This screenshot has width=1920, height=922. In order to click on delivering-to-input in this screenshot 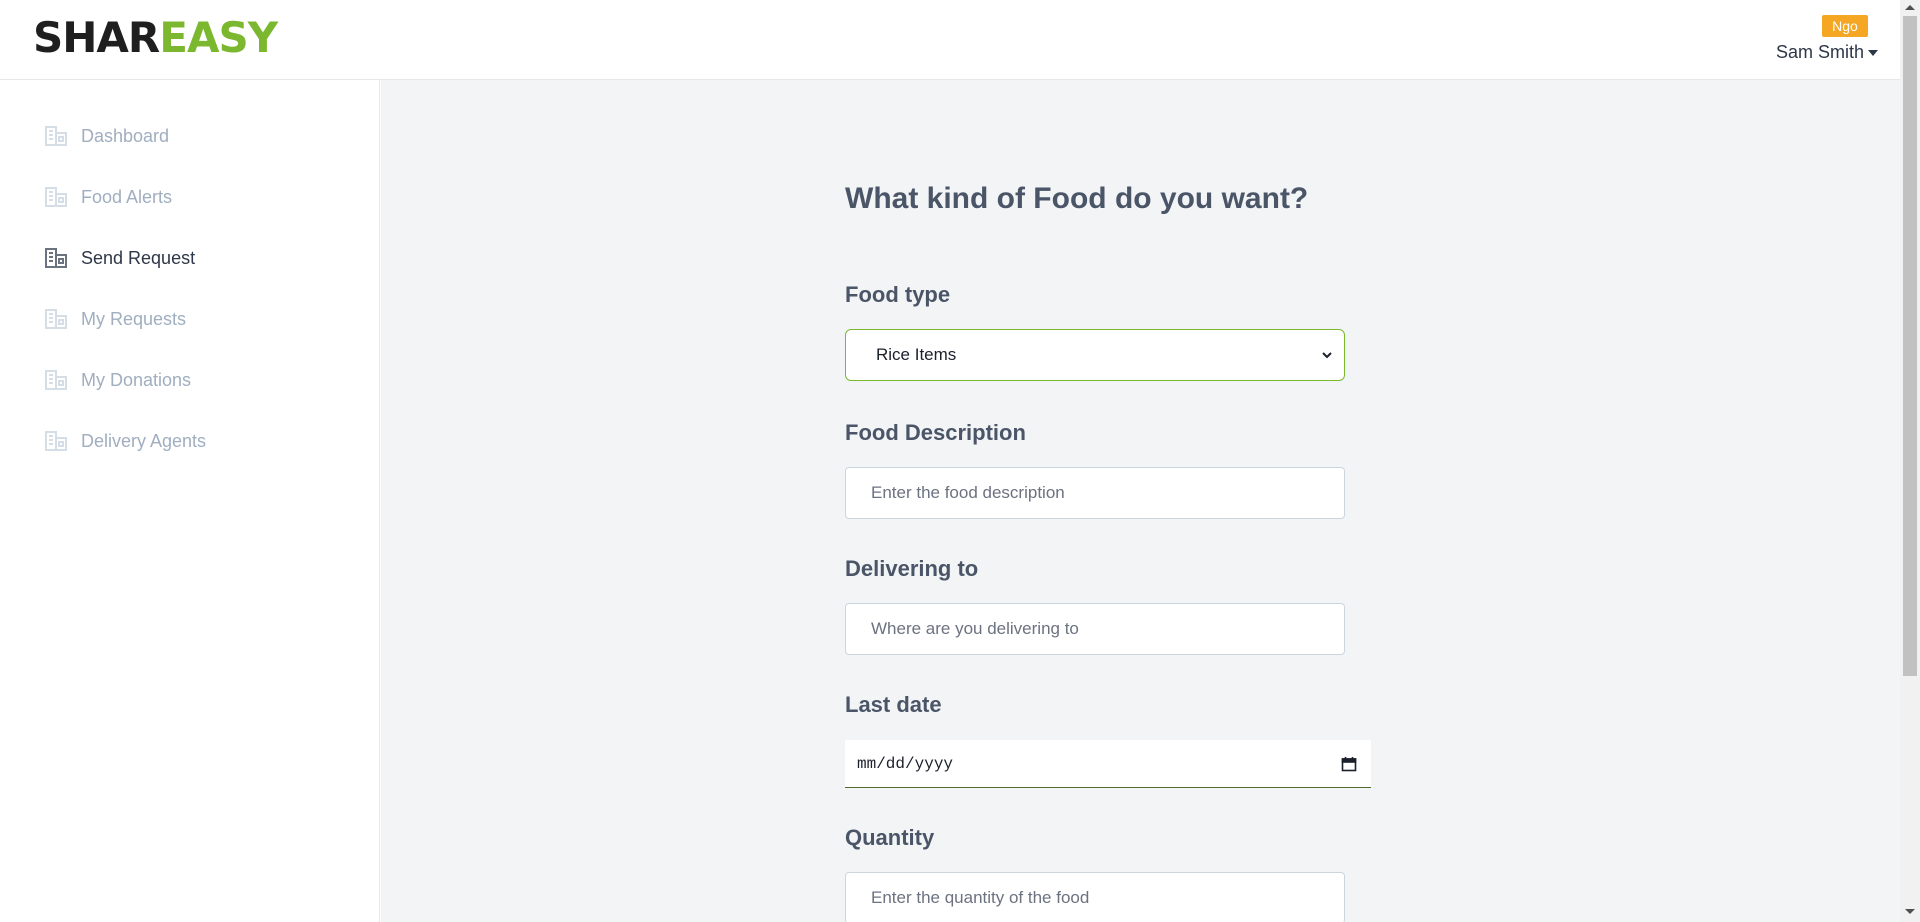, I will do `click(1095, 629)`.